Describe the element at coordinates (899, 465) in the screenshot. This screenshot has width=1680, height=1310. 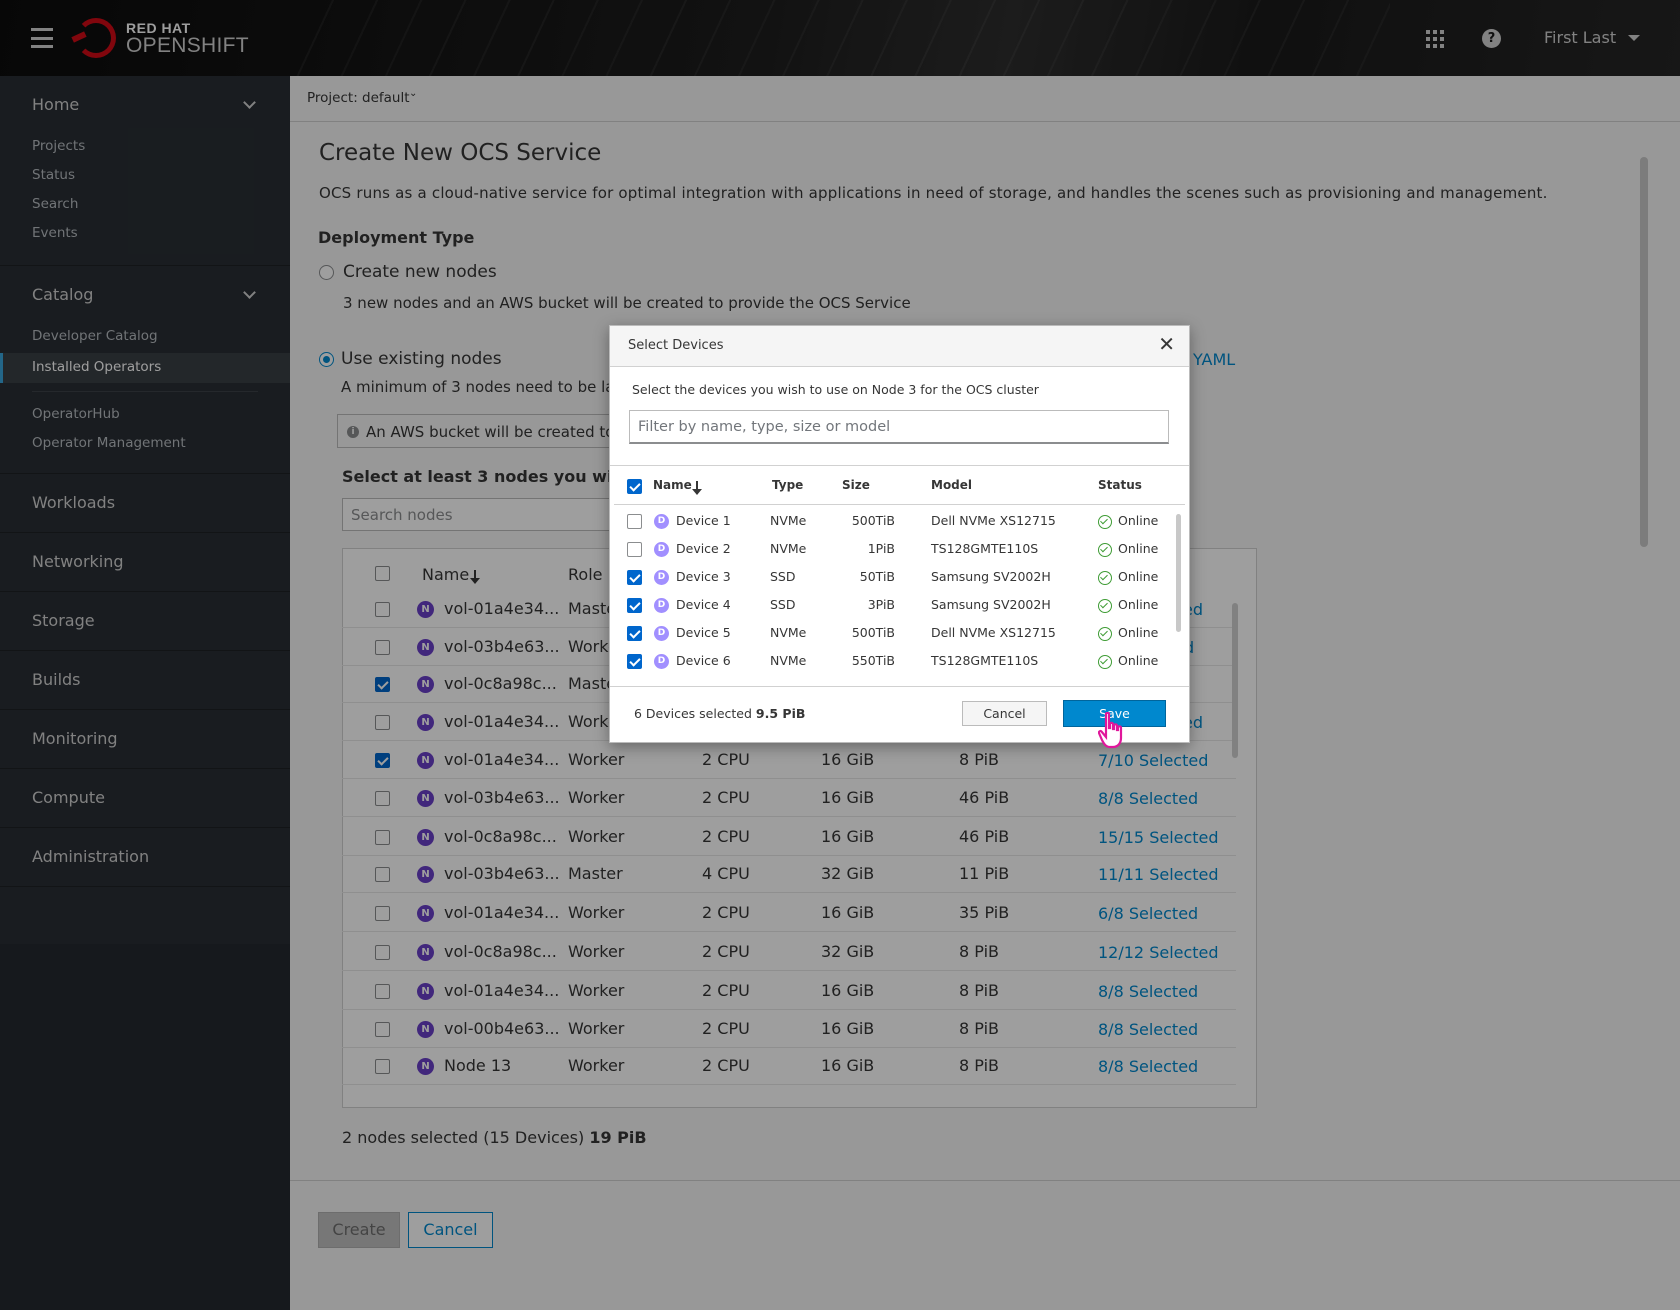
I see `modal-divider` at that location.